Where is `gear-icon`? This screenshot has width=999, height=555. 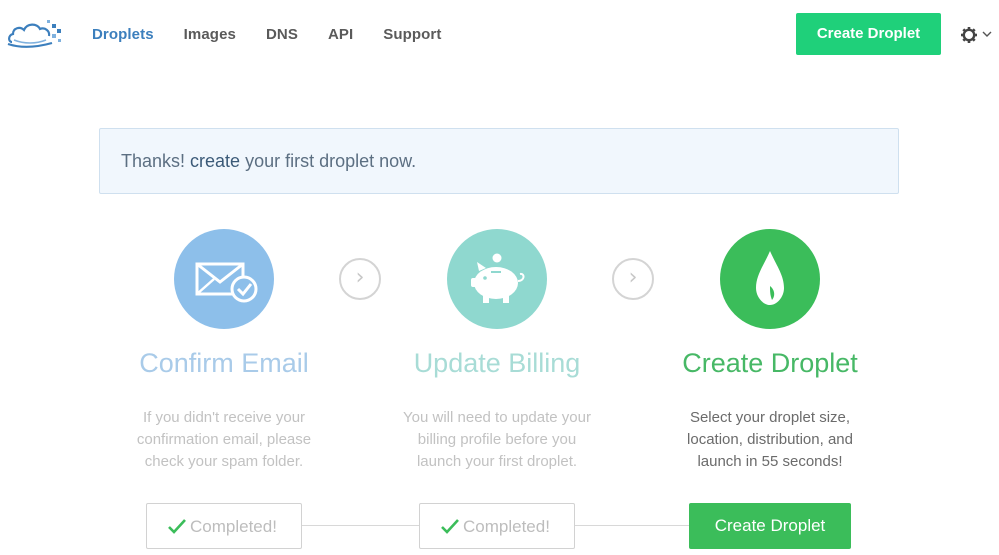
gear-icon is located at coordinates (976, 35).